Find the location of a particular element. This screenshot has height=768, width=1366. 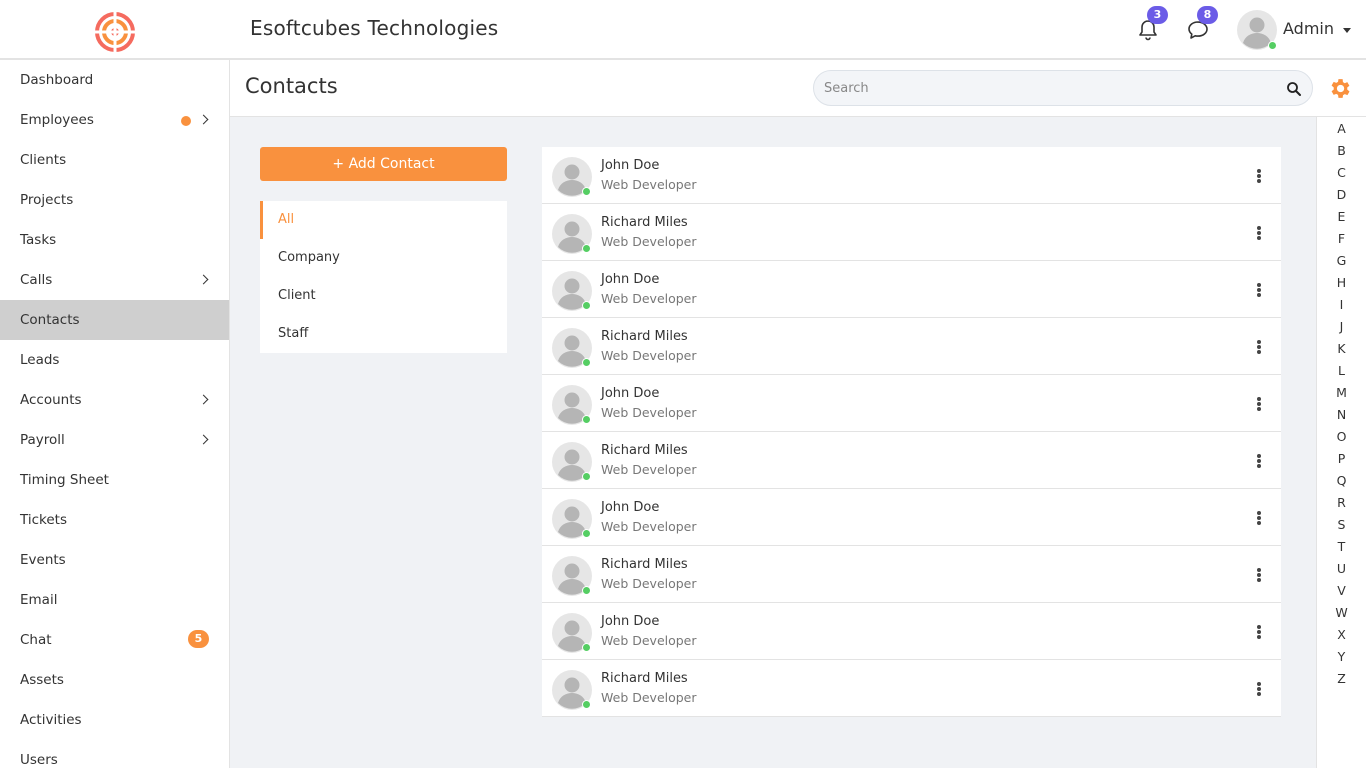

alphabet-letter-j: J is located at coordinates (1341, 327).